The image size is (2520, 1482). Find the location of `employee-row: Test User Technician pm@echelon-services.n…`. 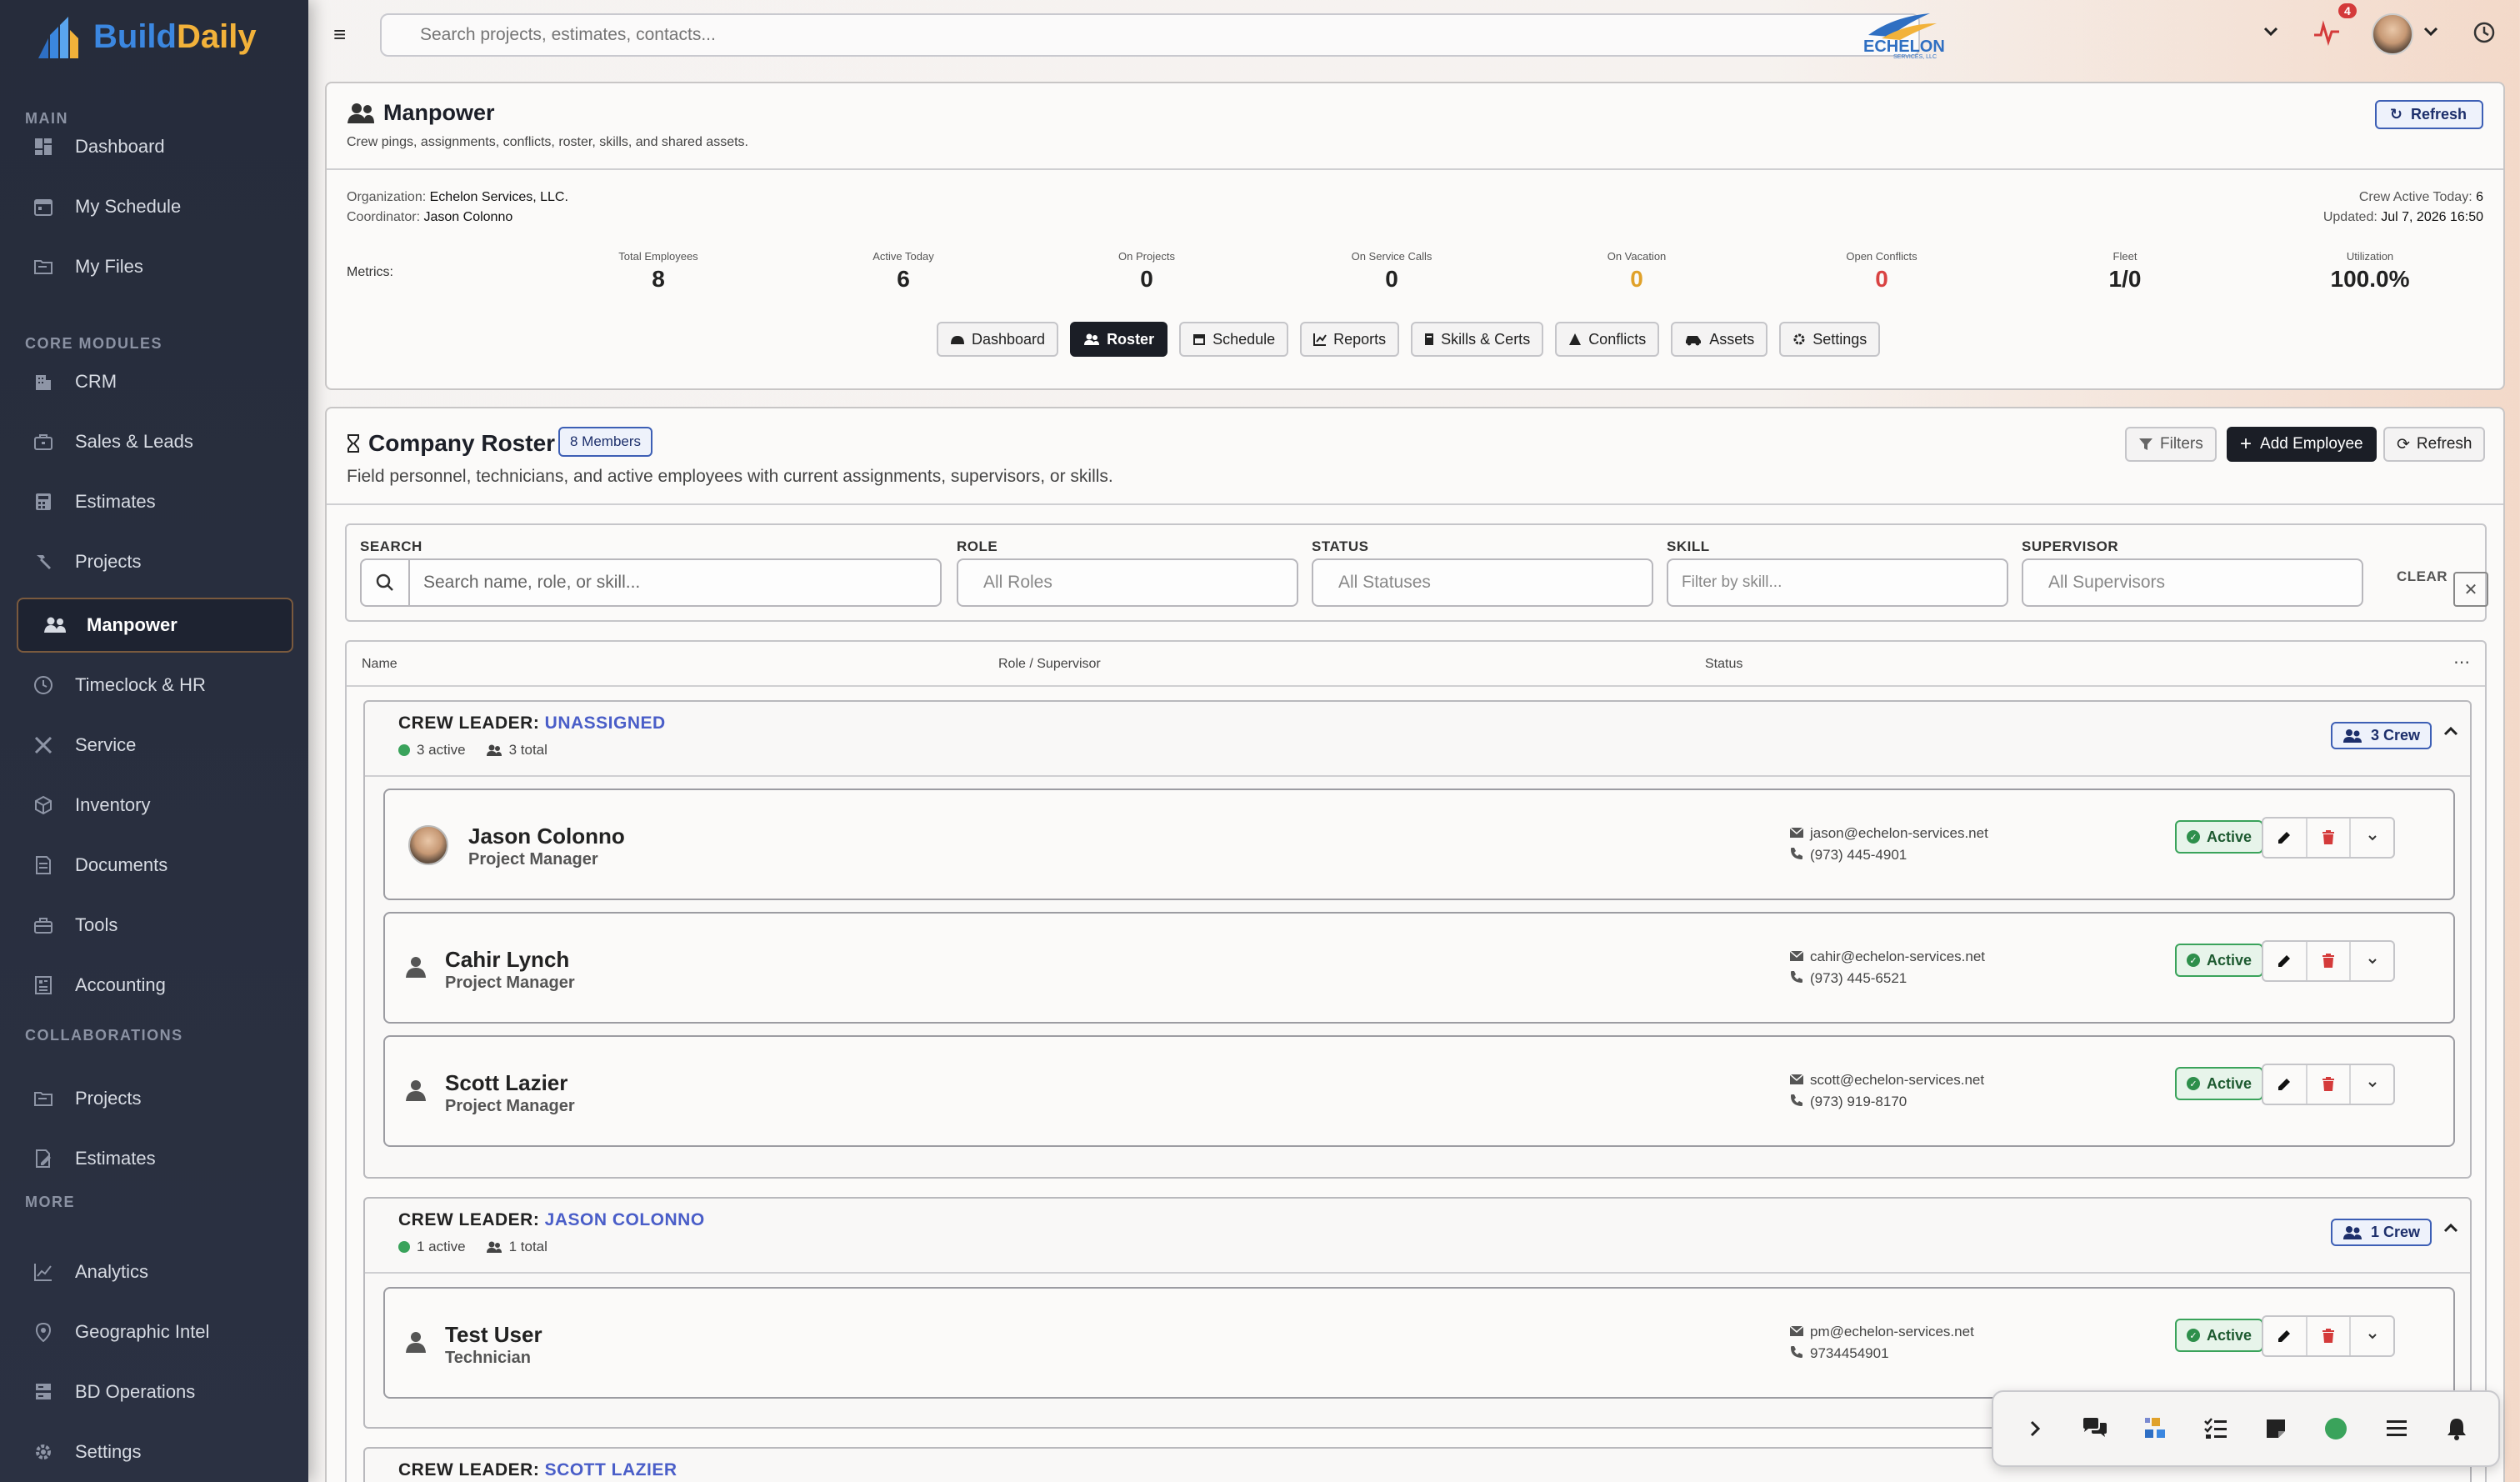

employee-row: Test User Technician pm@echelon-services.n… is located at coordinates (1419, 1343).